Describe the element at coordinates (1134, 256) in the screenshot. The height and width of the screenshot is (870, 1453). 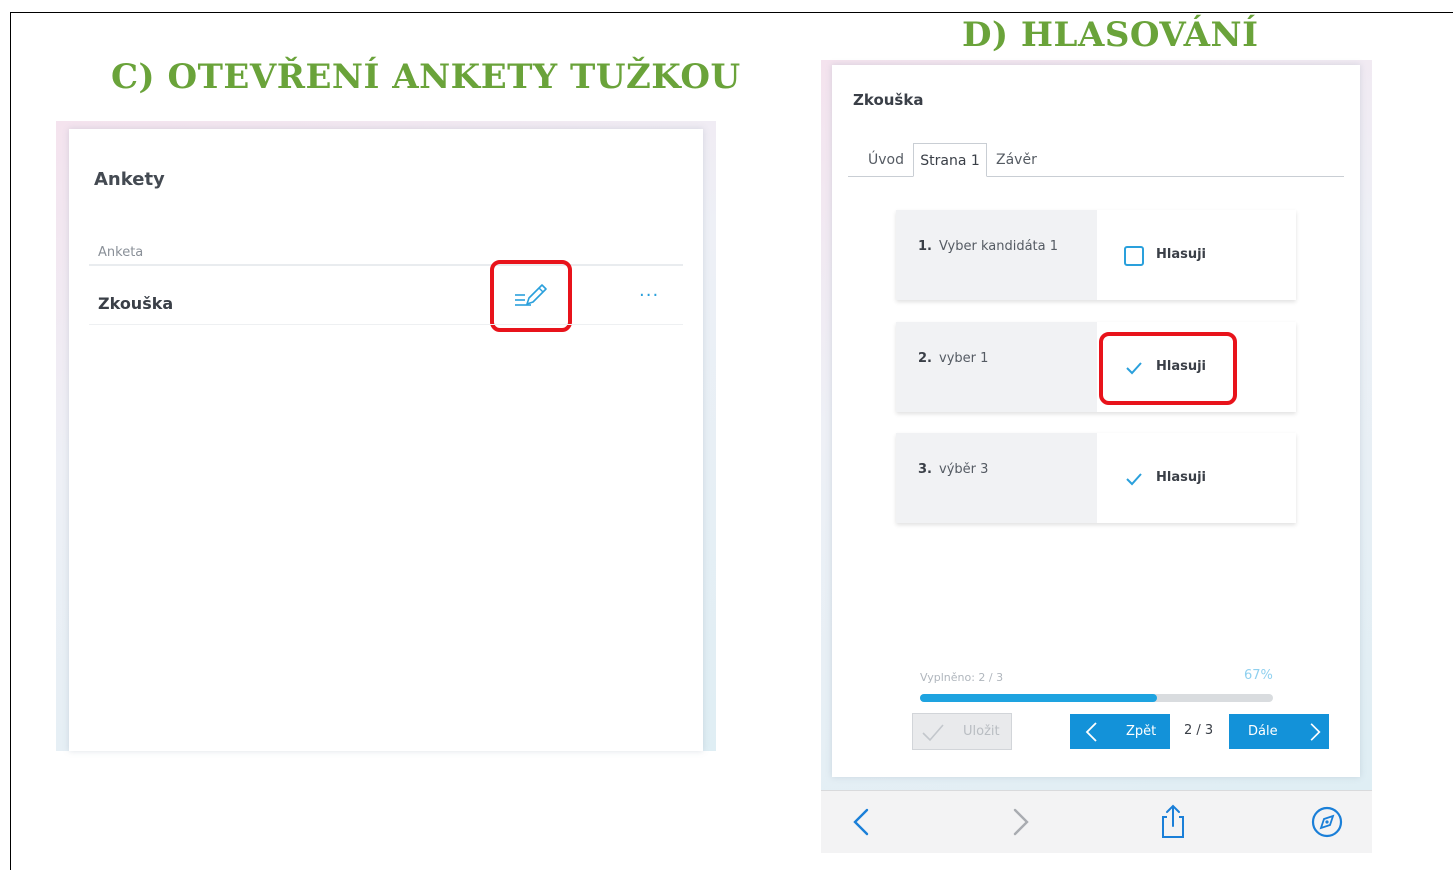
I see `vote-checkbox-unchecked` at that location.